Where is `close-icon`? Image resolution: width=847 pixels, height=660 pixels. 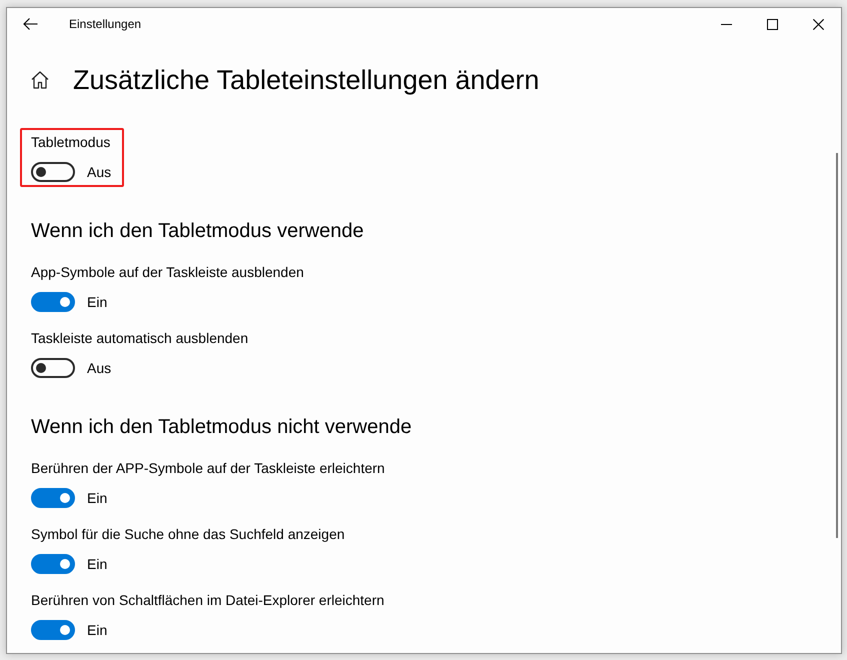
close-icon is located at coordinates (818, 24).